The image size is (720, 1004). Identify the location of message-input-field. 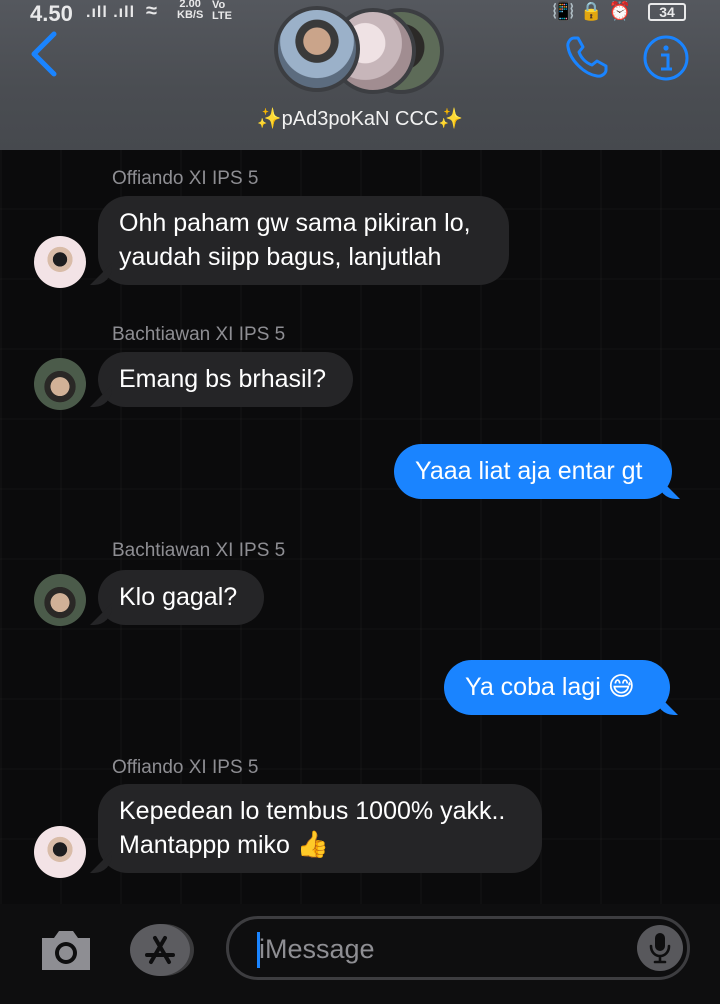
(458, 948).